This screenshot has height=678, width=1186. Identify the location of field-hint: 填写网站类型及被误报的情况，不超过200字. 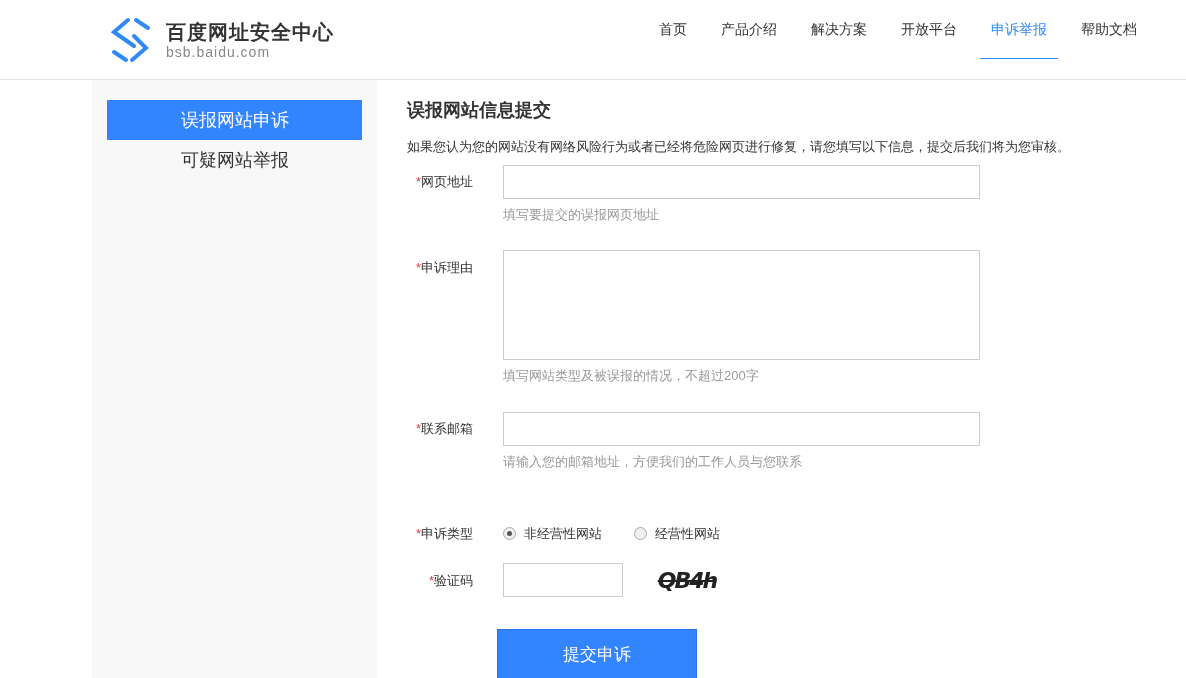
(631, 376).